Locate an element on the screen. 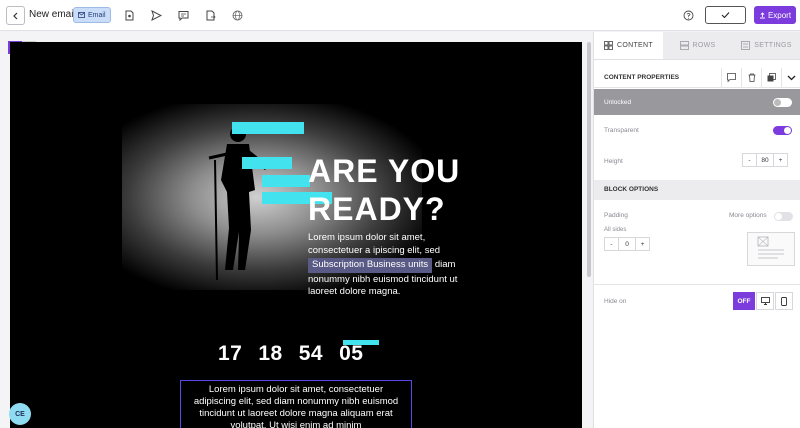 This screenshot has height=428, width=800. chevron-down-icon is located at coordinates (790, 77).